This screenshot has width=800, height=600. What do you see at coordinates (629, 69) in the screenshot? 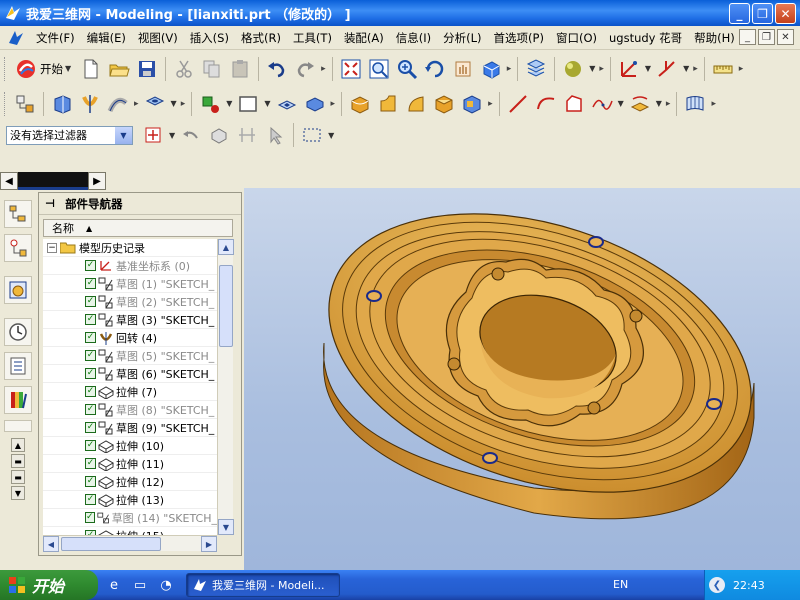
I see `datum-plane-button` at bounding box center [629, 69].